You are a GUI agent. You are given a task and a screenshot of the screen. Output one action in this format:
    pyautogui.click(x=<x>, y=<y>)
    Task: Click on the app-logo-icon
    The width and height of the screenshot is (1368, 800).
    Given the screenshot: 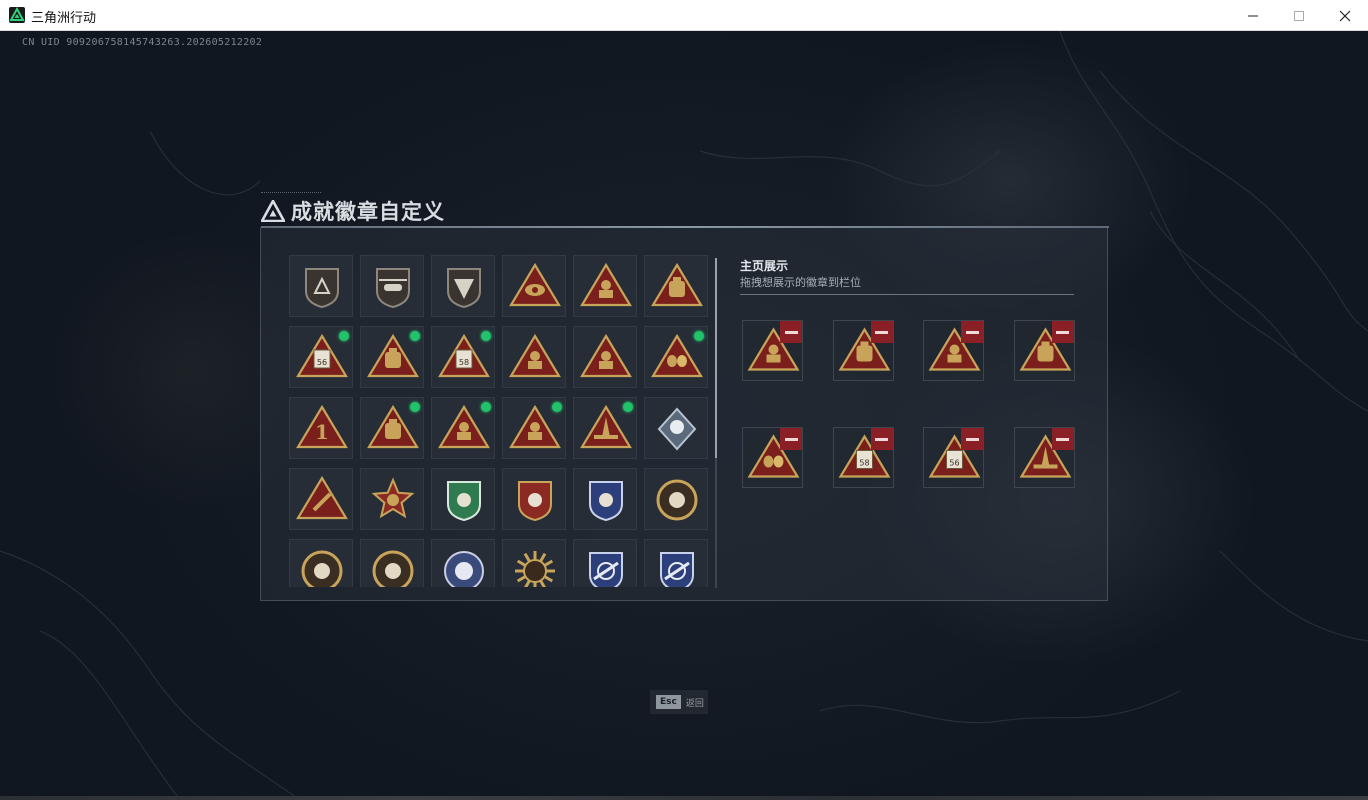 What is the action you would take?
    pyautogui.click(x=17, y=15)
    